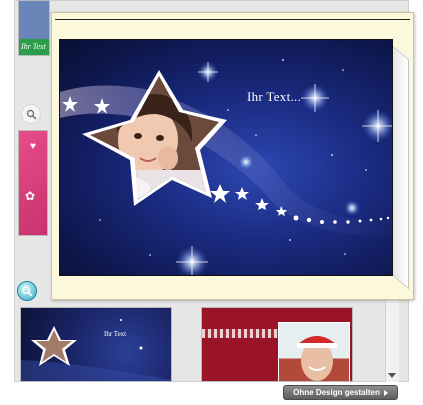  Describe the element at coordinates (31, 114) in the screenshot. I see `zoom-magnifier-icon` at that location.